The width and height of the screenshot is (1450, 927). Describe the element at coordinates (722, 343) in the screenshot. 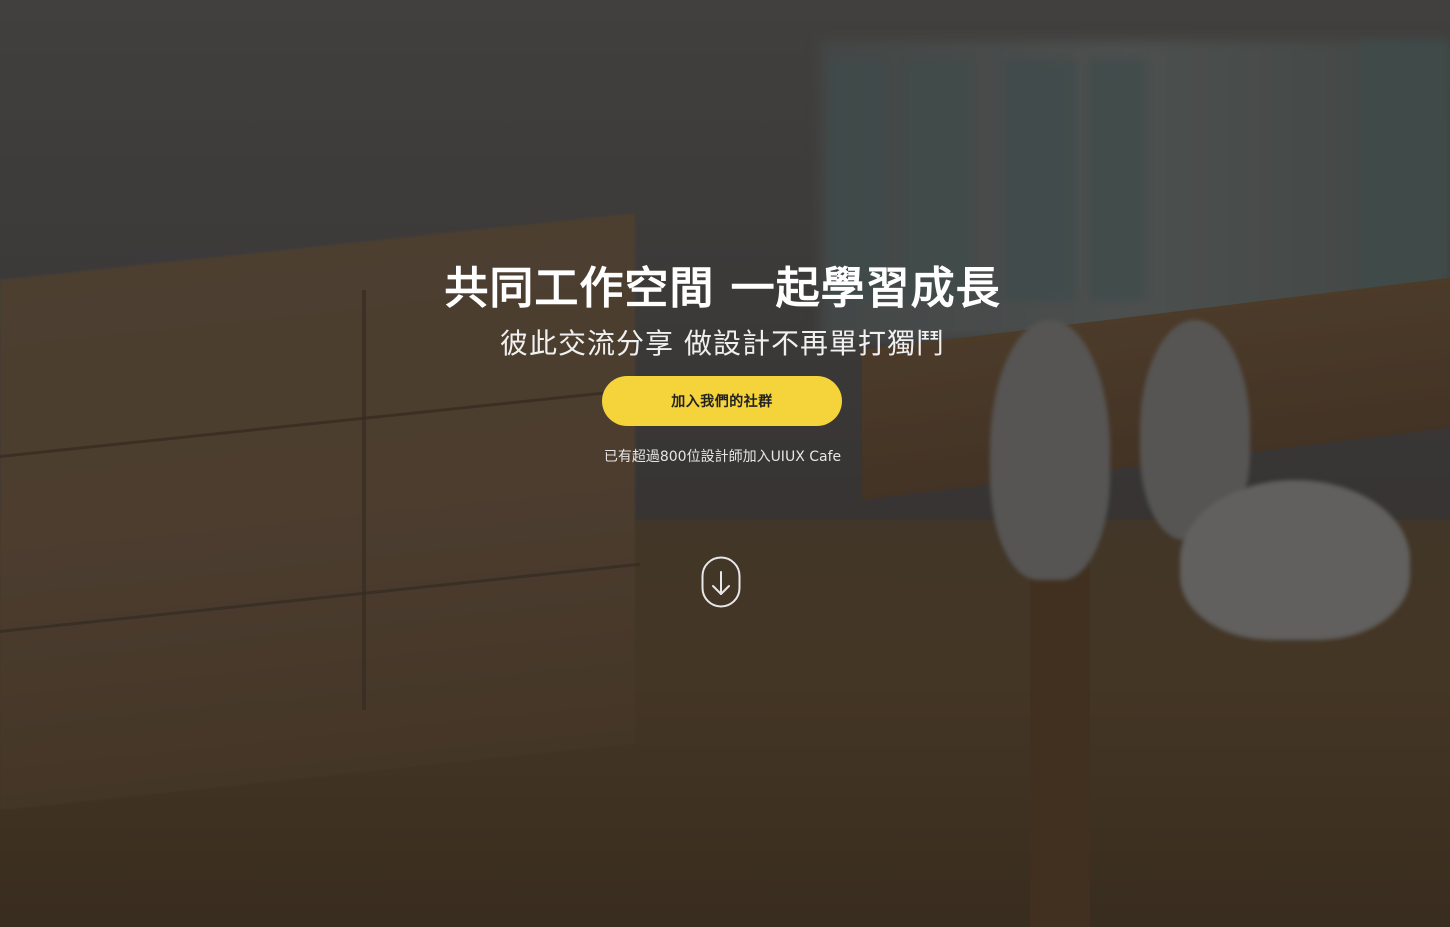

I see `hero-subtitle: 彼此交流分享 做設計不再單打獨鬥` at that location.